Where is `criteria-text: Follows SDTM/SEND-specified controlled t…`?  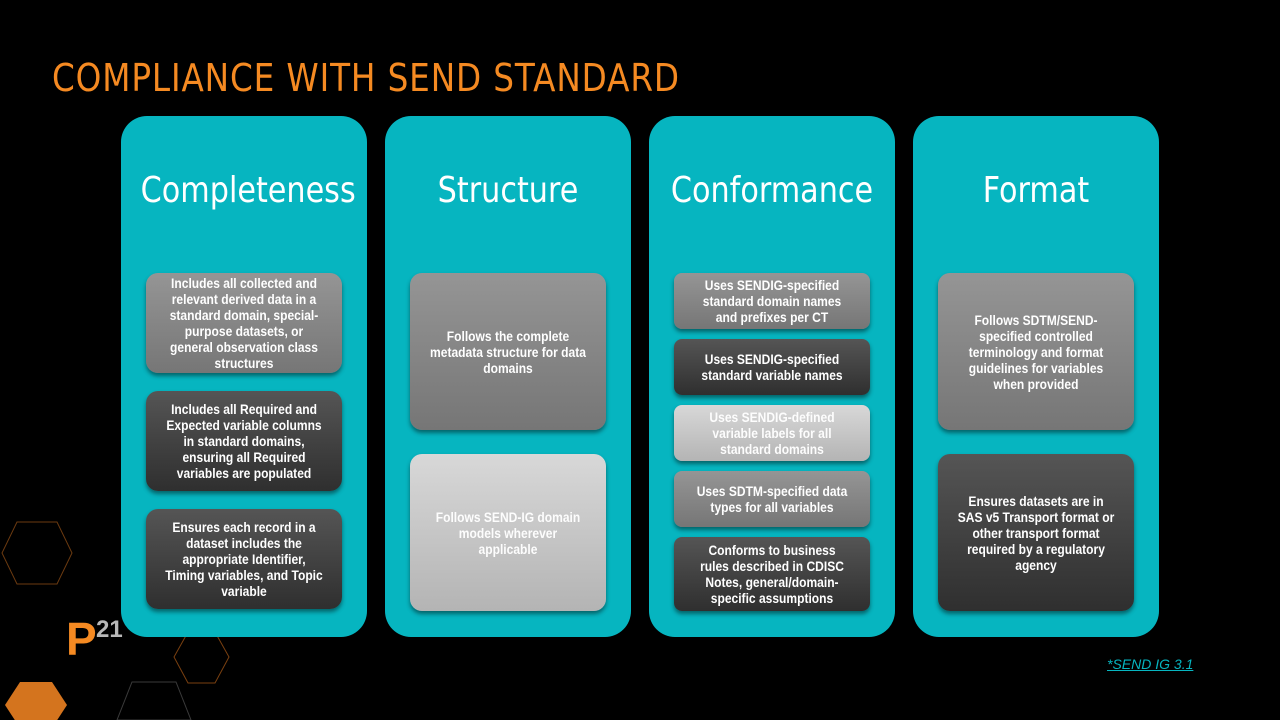 criteria-text: Follows SDTM/SEND-specified controlled t… is located at coordinates (1036, 351).